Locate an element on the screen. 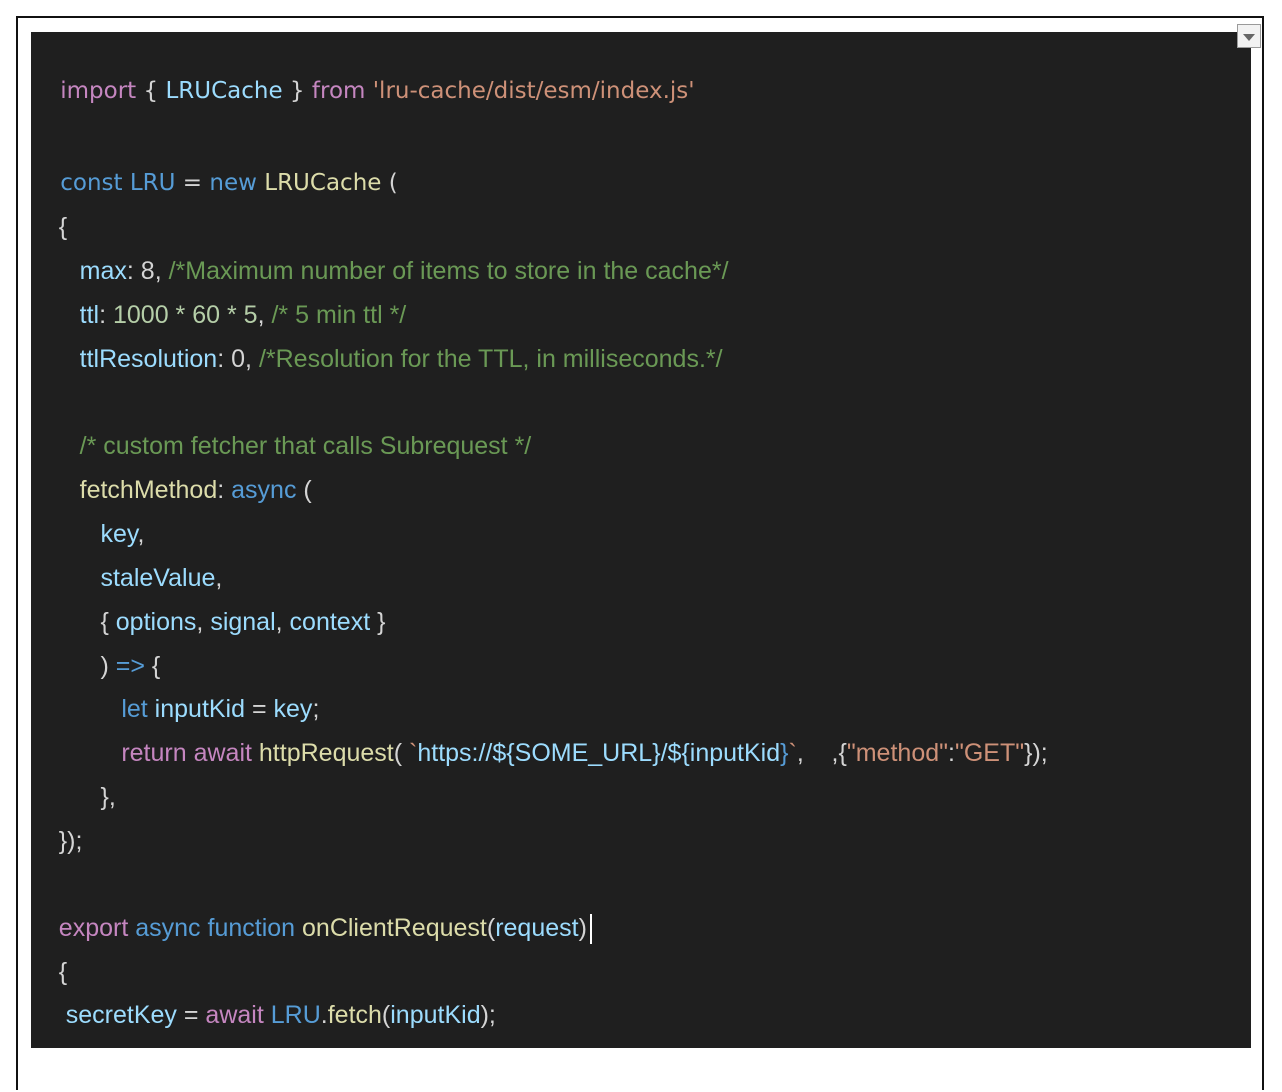 This screenshot has height=1092, width=1282. code-line-13: { options, signal, context } is located at coordinates (208, 599).